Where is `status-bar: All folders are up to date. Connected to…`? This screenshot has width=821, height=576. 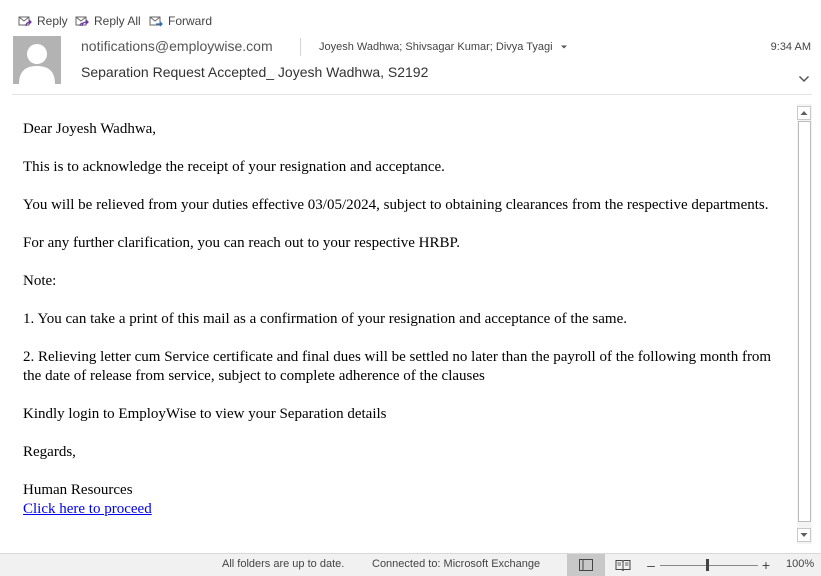
status-bar: All folders are up to date. Connected to… is located at coordinates (410, 564).